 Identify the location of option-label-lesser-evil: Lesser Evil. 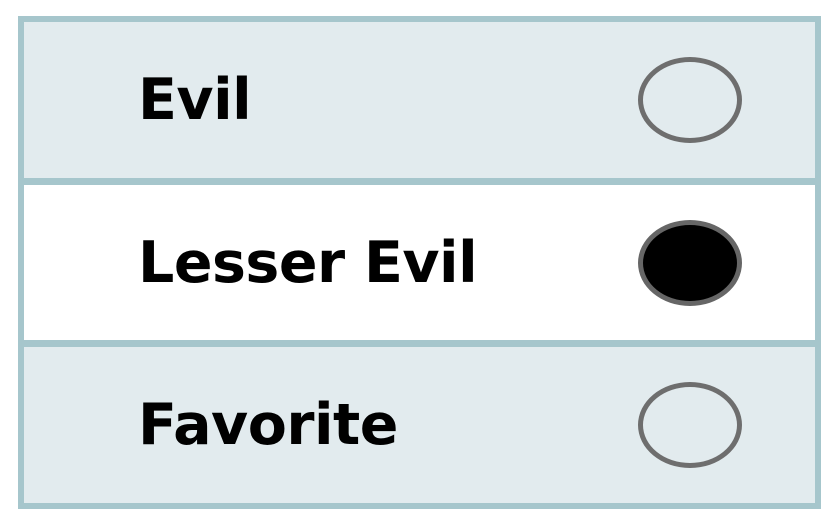
(308, 262).